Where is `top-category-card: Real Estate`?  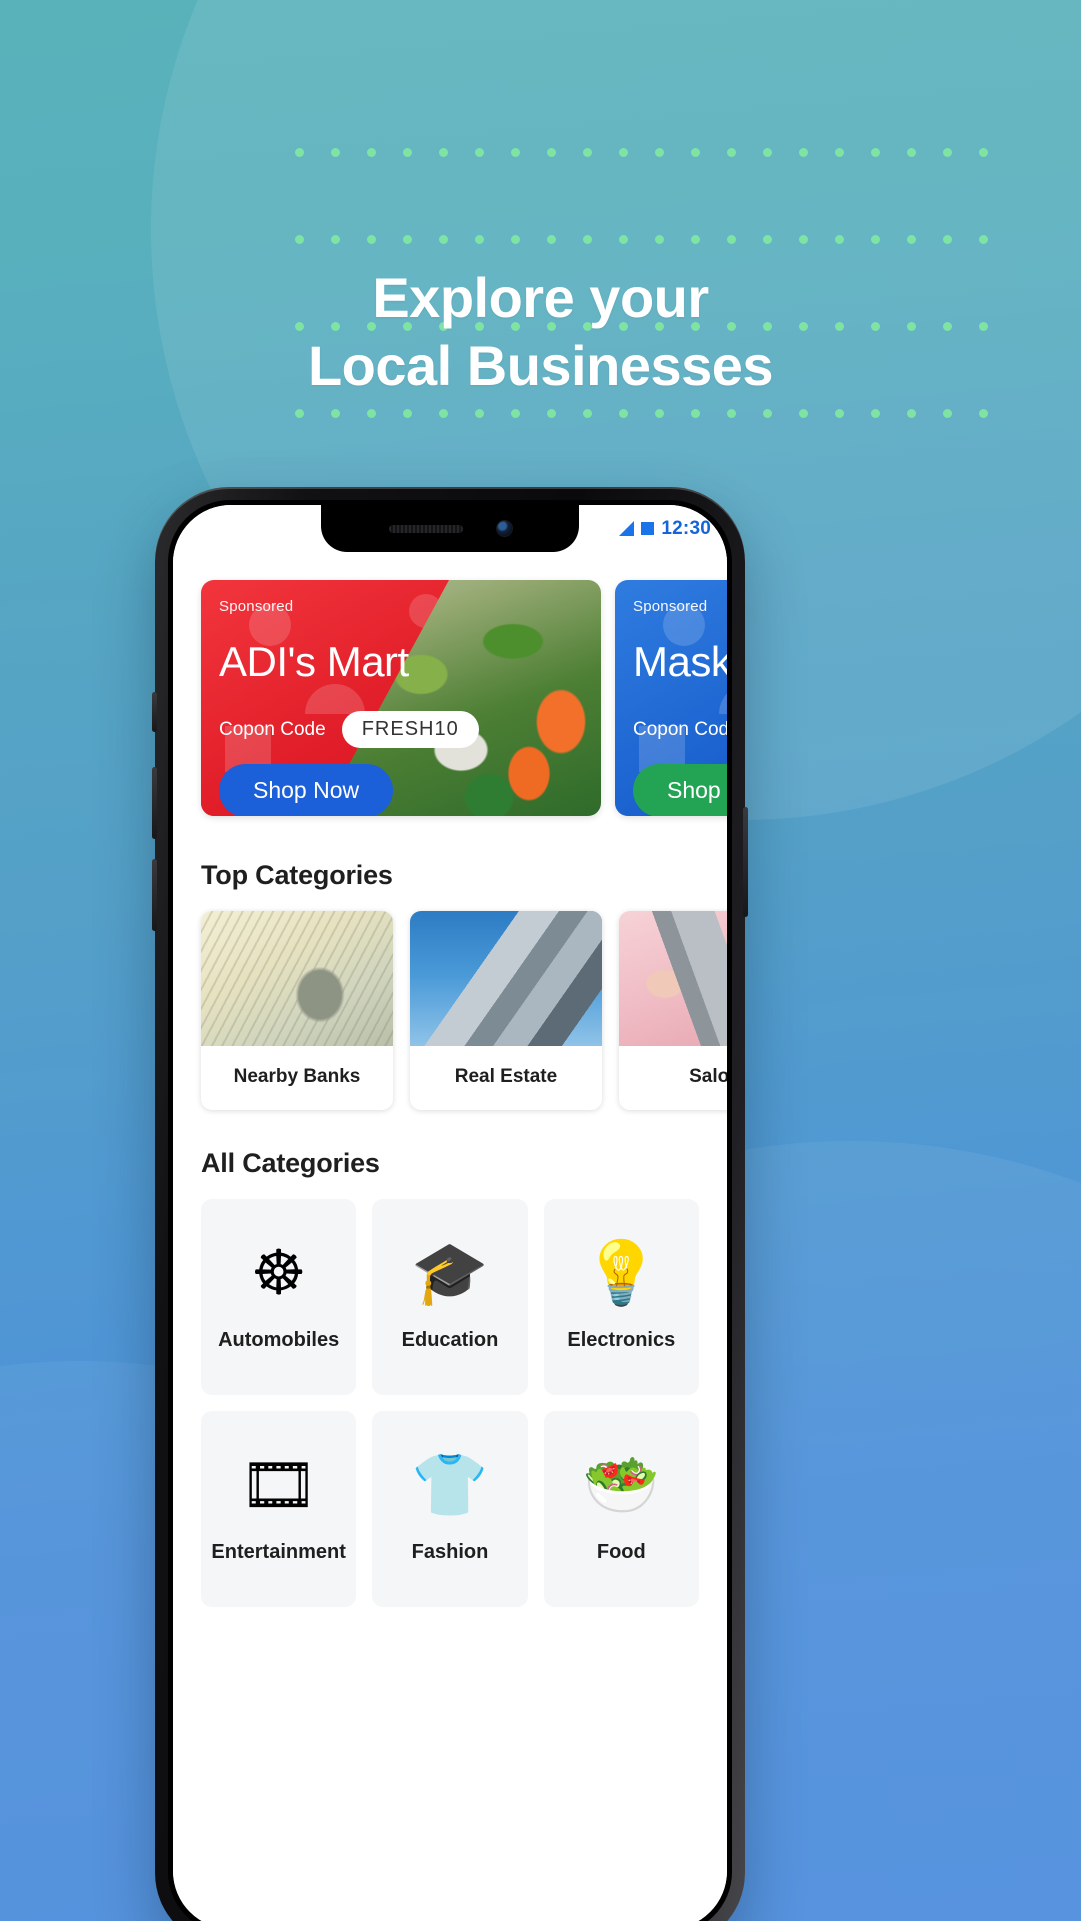
top-category-card: Real Estate is located at coordinates (506, 1010).